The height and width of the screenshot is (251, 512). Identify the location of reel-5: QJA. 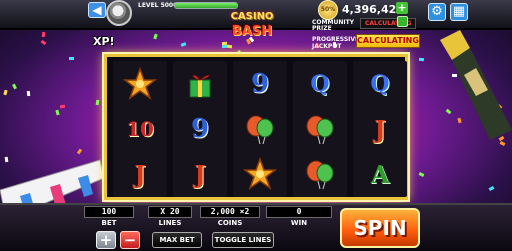
(380, 129).